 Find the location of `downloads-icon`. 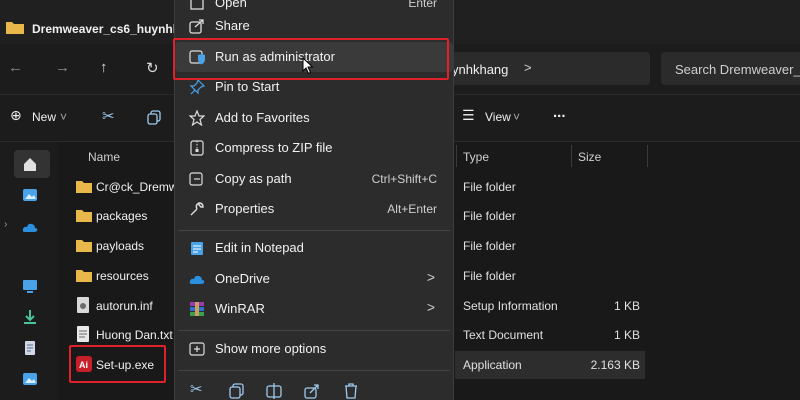

downloads-icon is located at coordinates (30, 317).